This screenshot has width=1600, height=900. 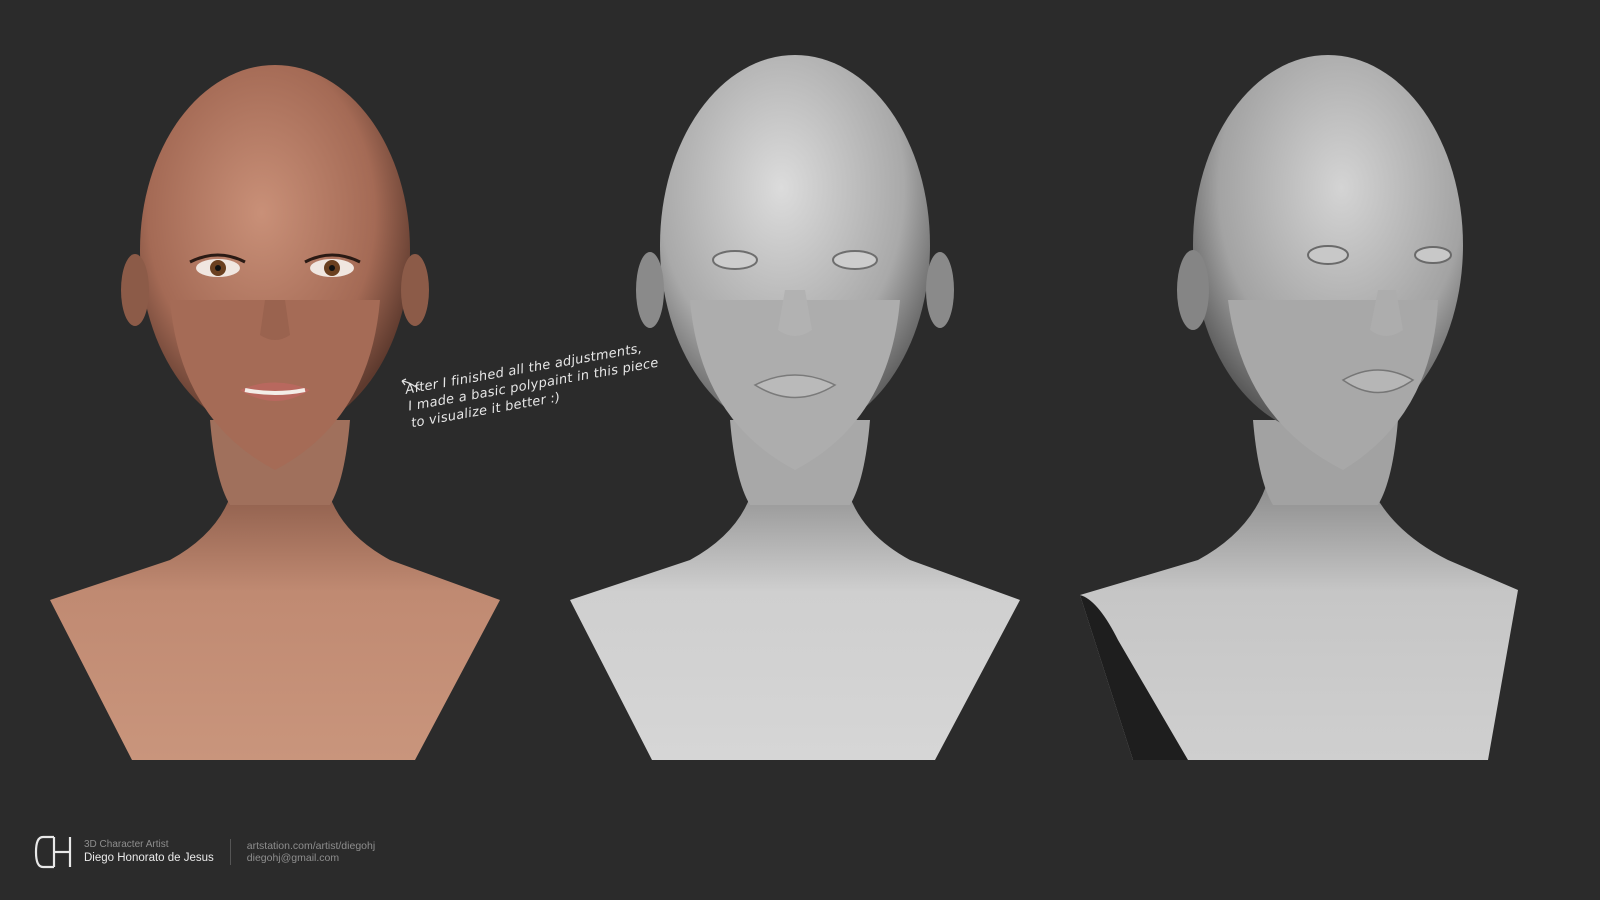 What do you see at coordinates (53, 852) in the screenshot?
I see `dh-monogram-icon` at bounding box center [53, 852].